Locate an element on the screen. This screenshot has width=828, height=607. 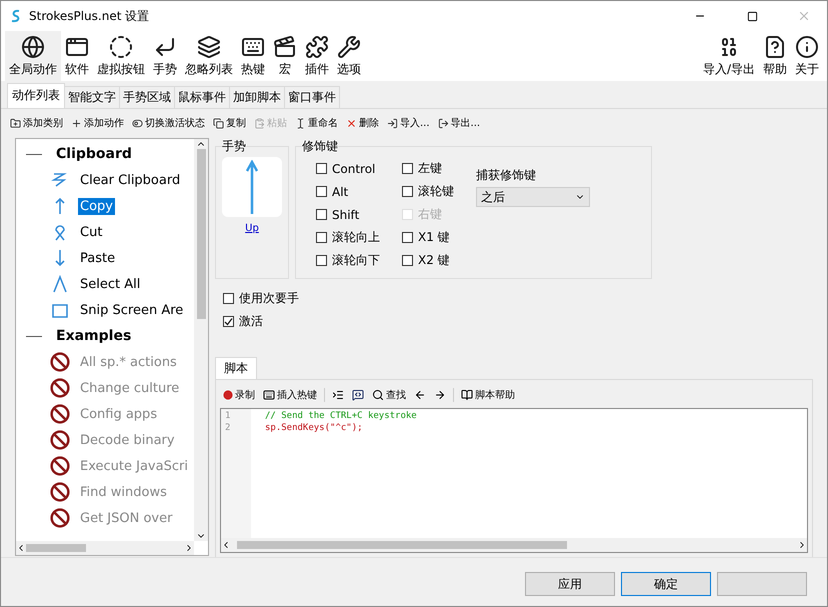
line-number: 1 is located at coordinates (228, 417).